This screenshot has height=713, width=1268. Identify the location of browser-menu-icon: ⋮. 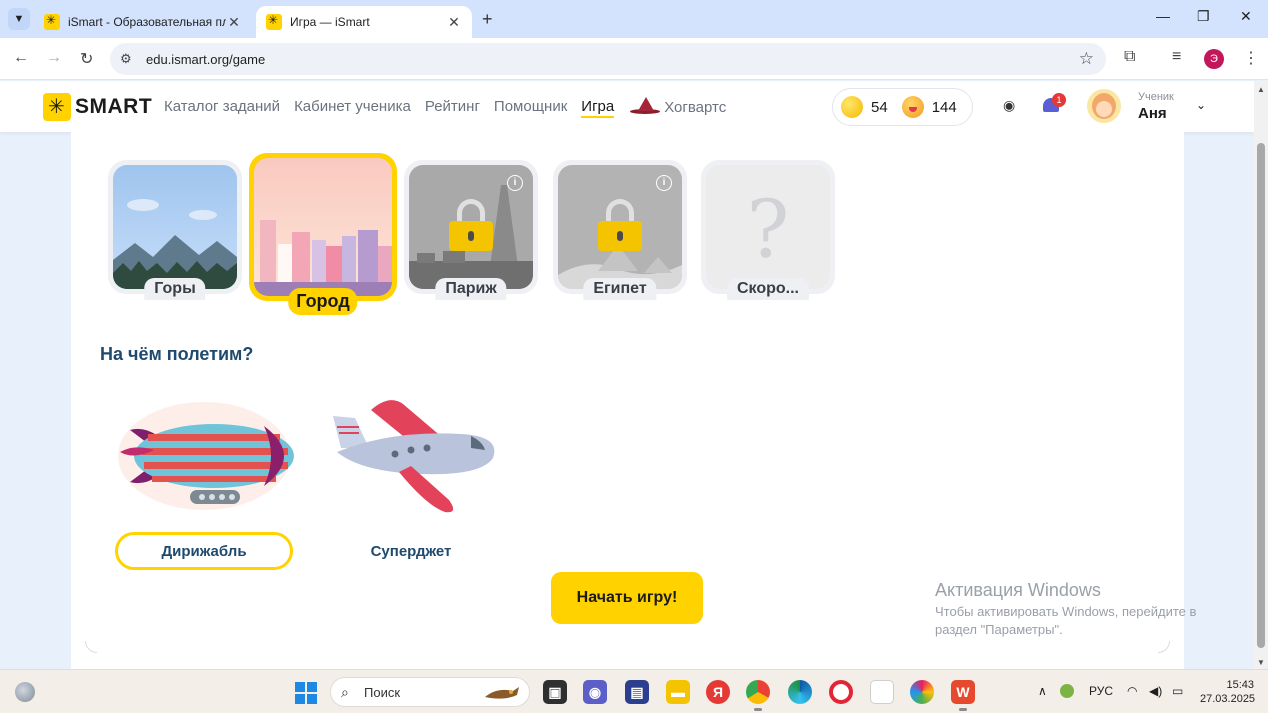
(1251, 58).